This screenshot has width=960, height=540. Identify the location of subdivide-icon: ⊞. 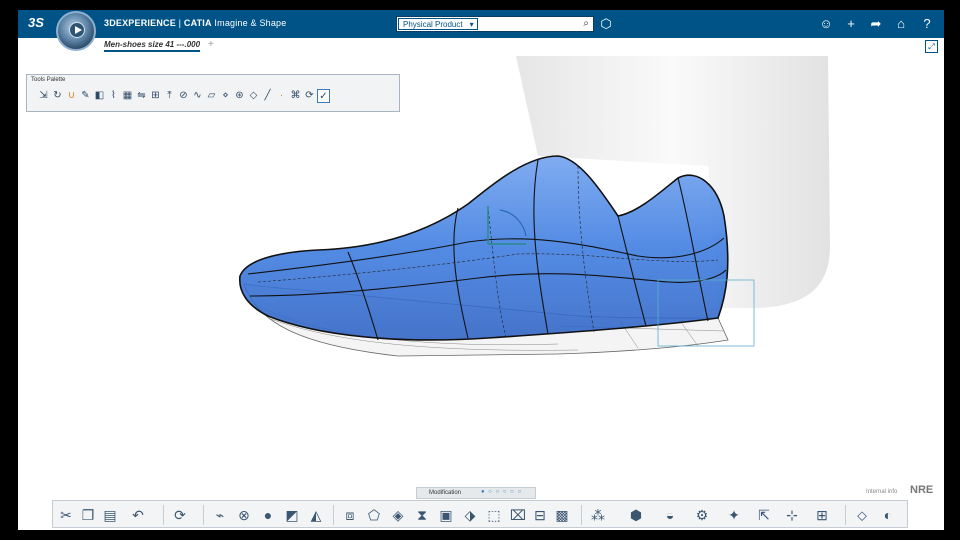
(155, 96).